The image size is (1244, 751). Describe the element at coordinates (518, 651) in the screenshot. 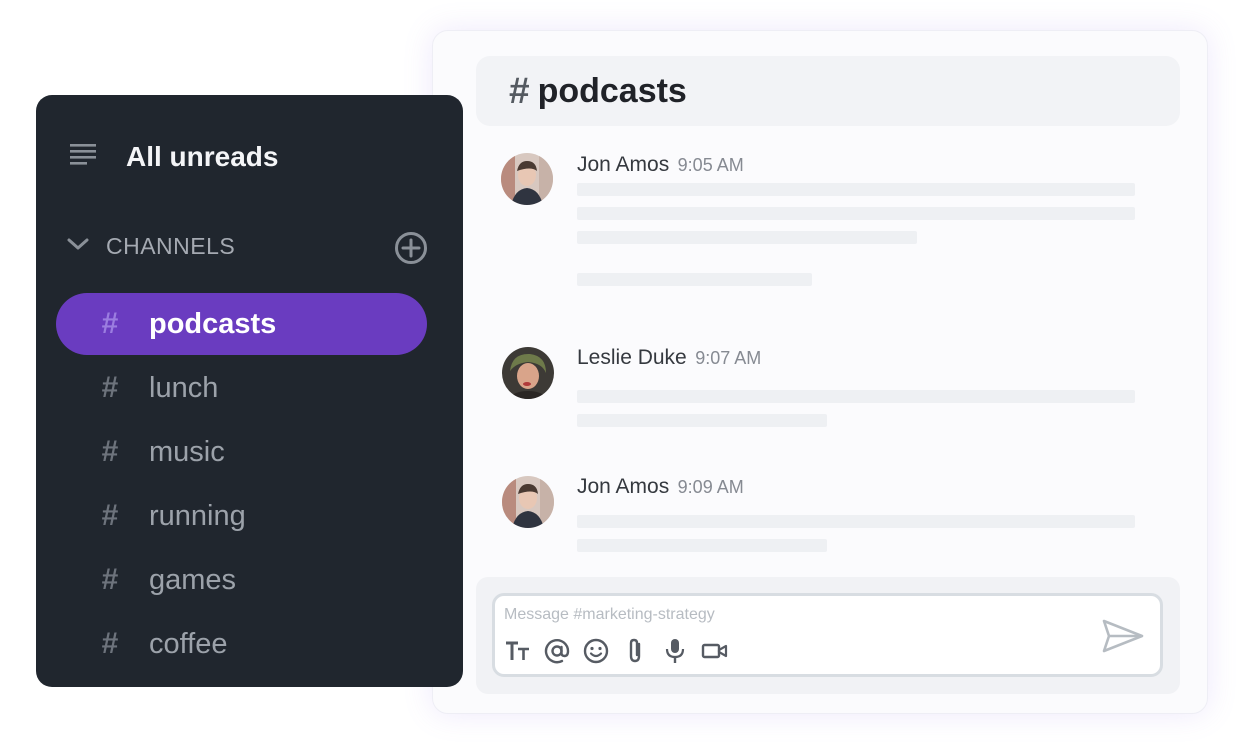

I see `text-format-icon` at that location.